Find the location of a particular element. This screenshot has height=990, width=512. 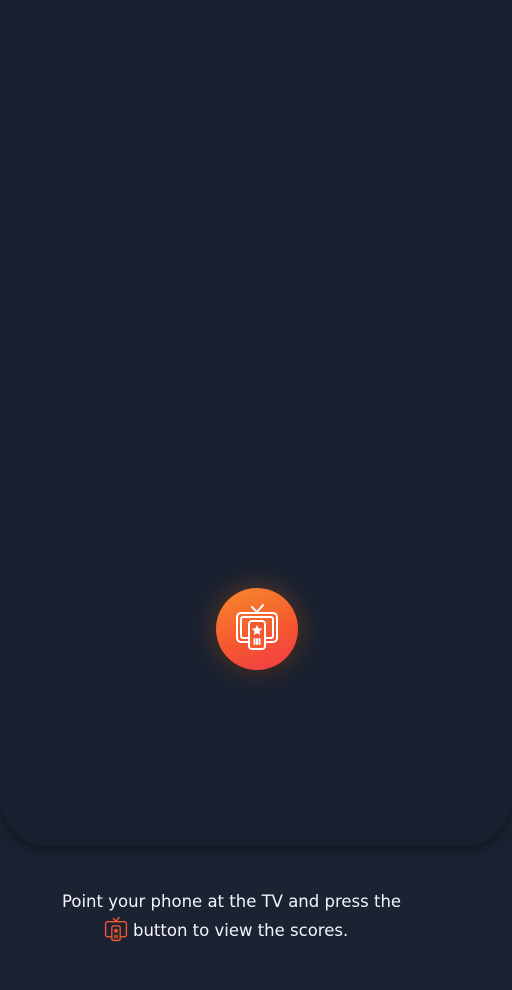

instructions-line-1: Point your phone at the TV and press the is located at coordinates (232, 901).